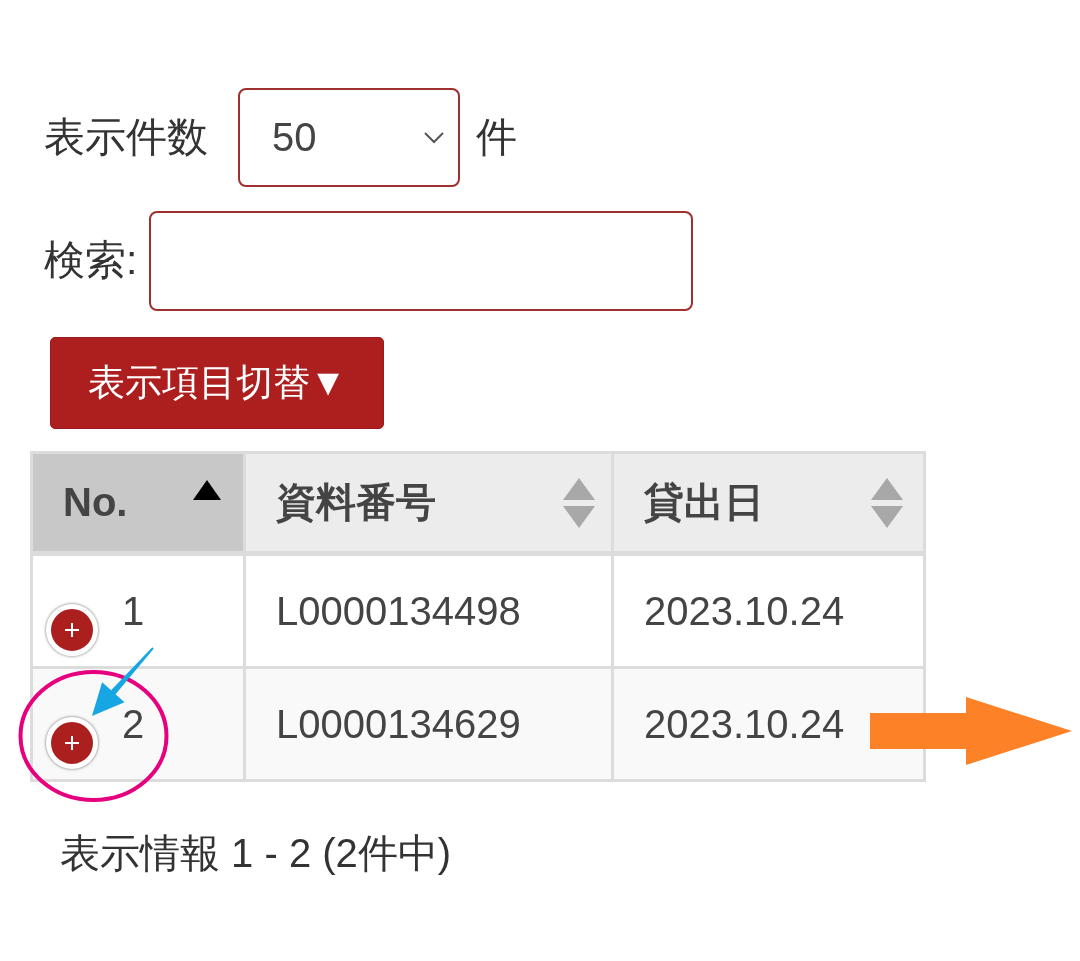 This screenshot has height=961, width=1080. I want to click on table-info: 表示情報 1 - 2 (2件中), so click(256, 853).